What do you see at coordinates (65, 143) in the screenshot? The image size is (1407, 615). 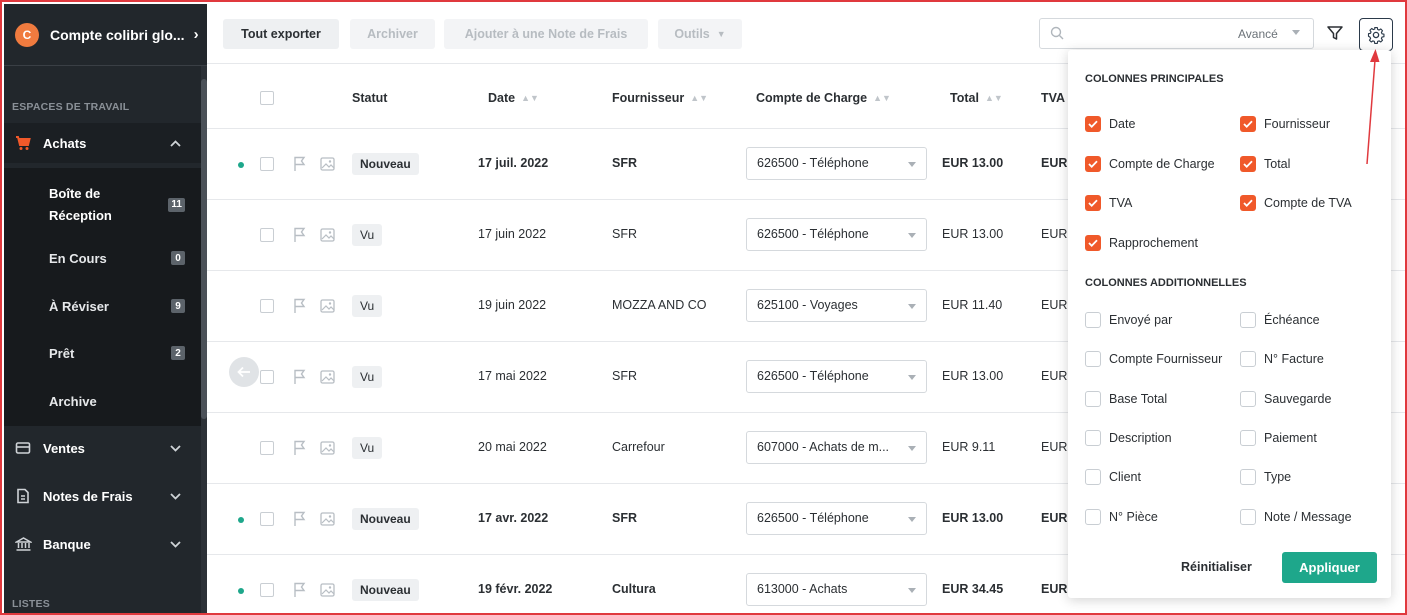 I see `sidebar-item-label: Achats` at bounding box center [65, 143].